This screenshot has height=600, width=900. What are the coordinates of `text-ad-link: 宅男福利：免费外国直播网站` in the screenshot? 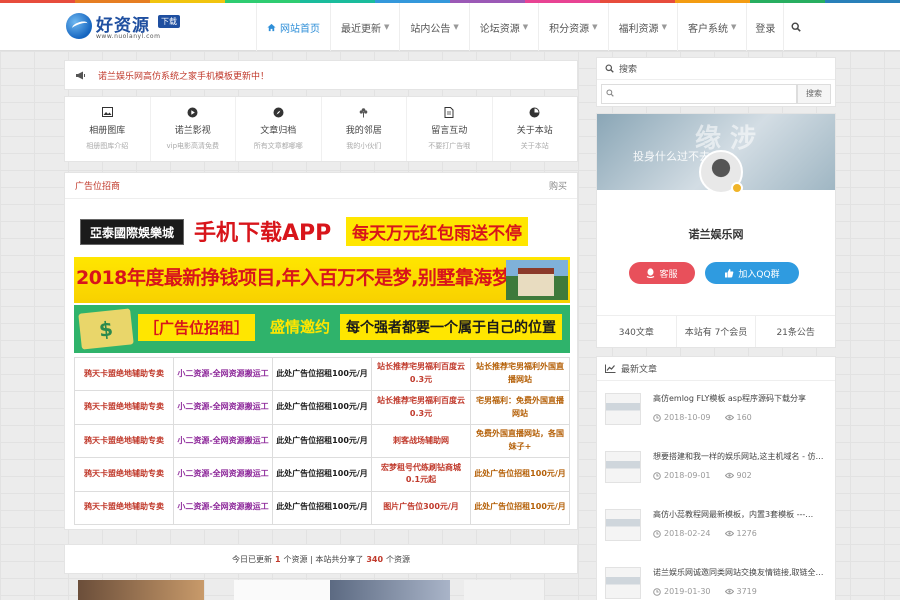 It's located at (520, 408).